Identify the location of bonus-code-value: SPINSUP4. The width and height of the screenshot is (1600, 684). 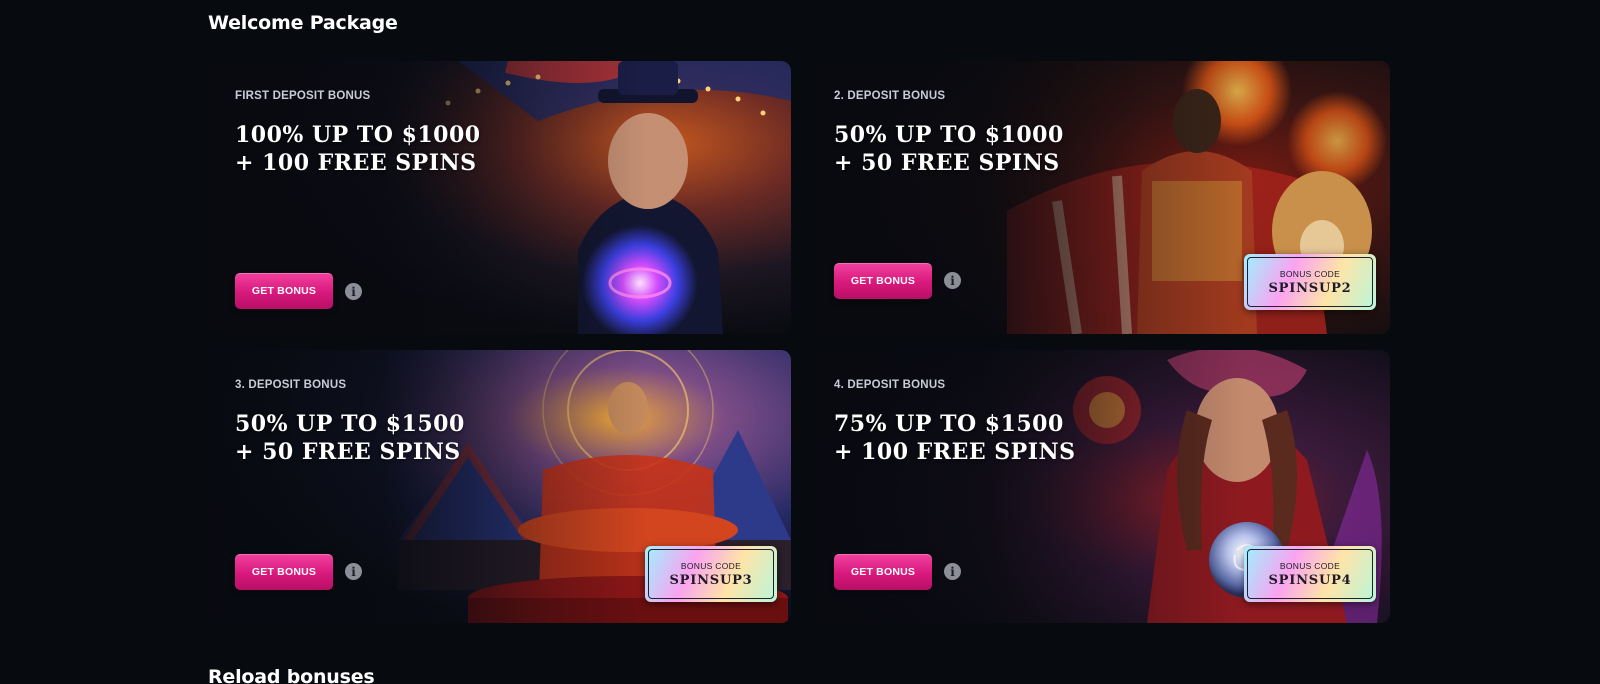
(1310, 580).